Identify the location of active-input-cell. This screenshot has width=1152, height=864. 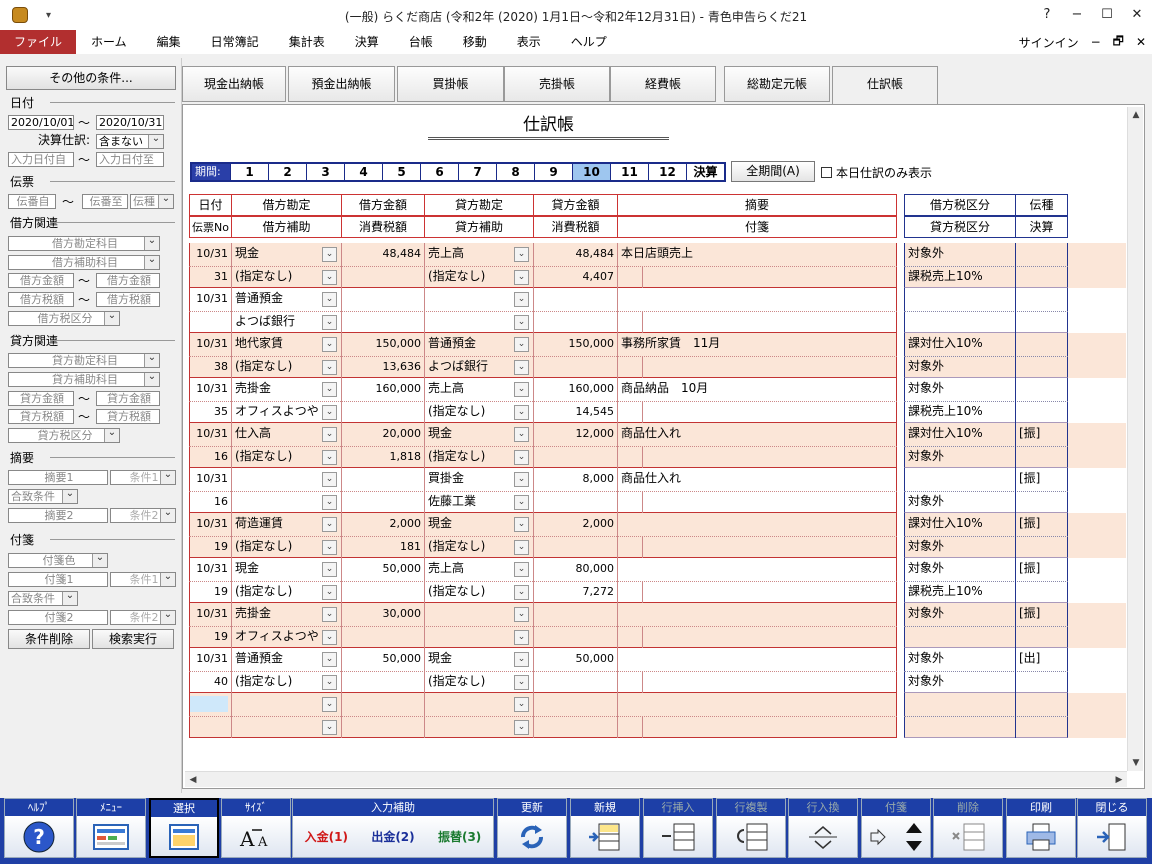
(209, 704).